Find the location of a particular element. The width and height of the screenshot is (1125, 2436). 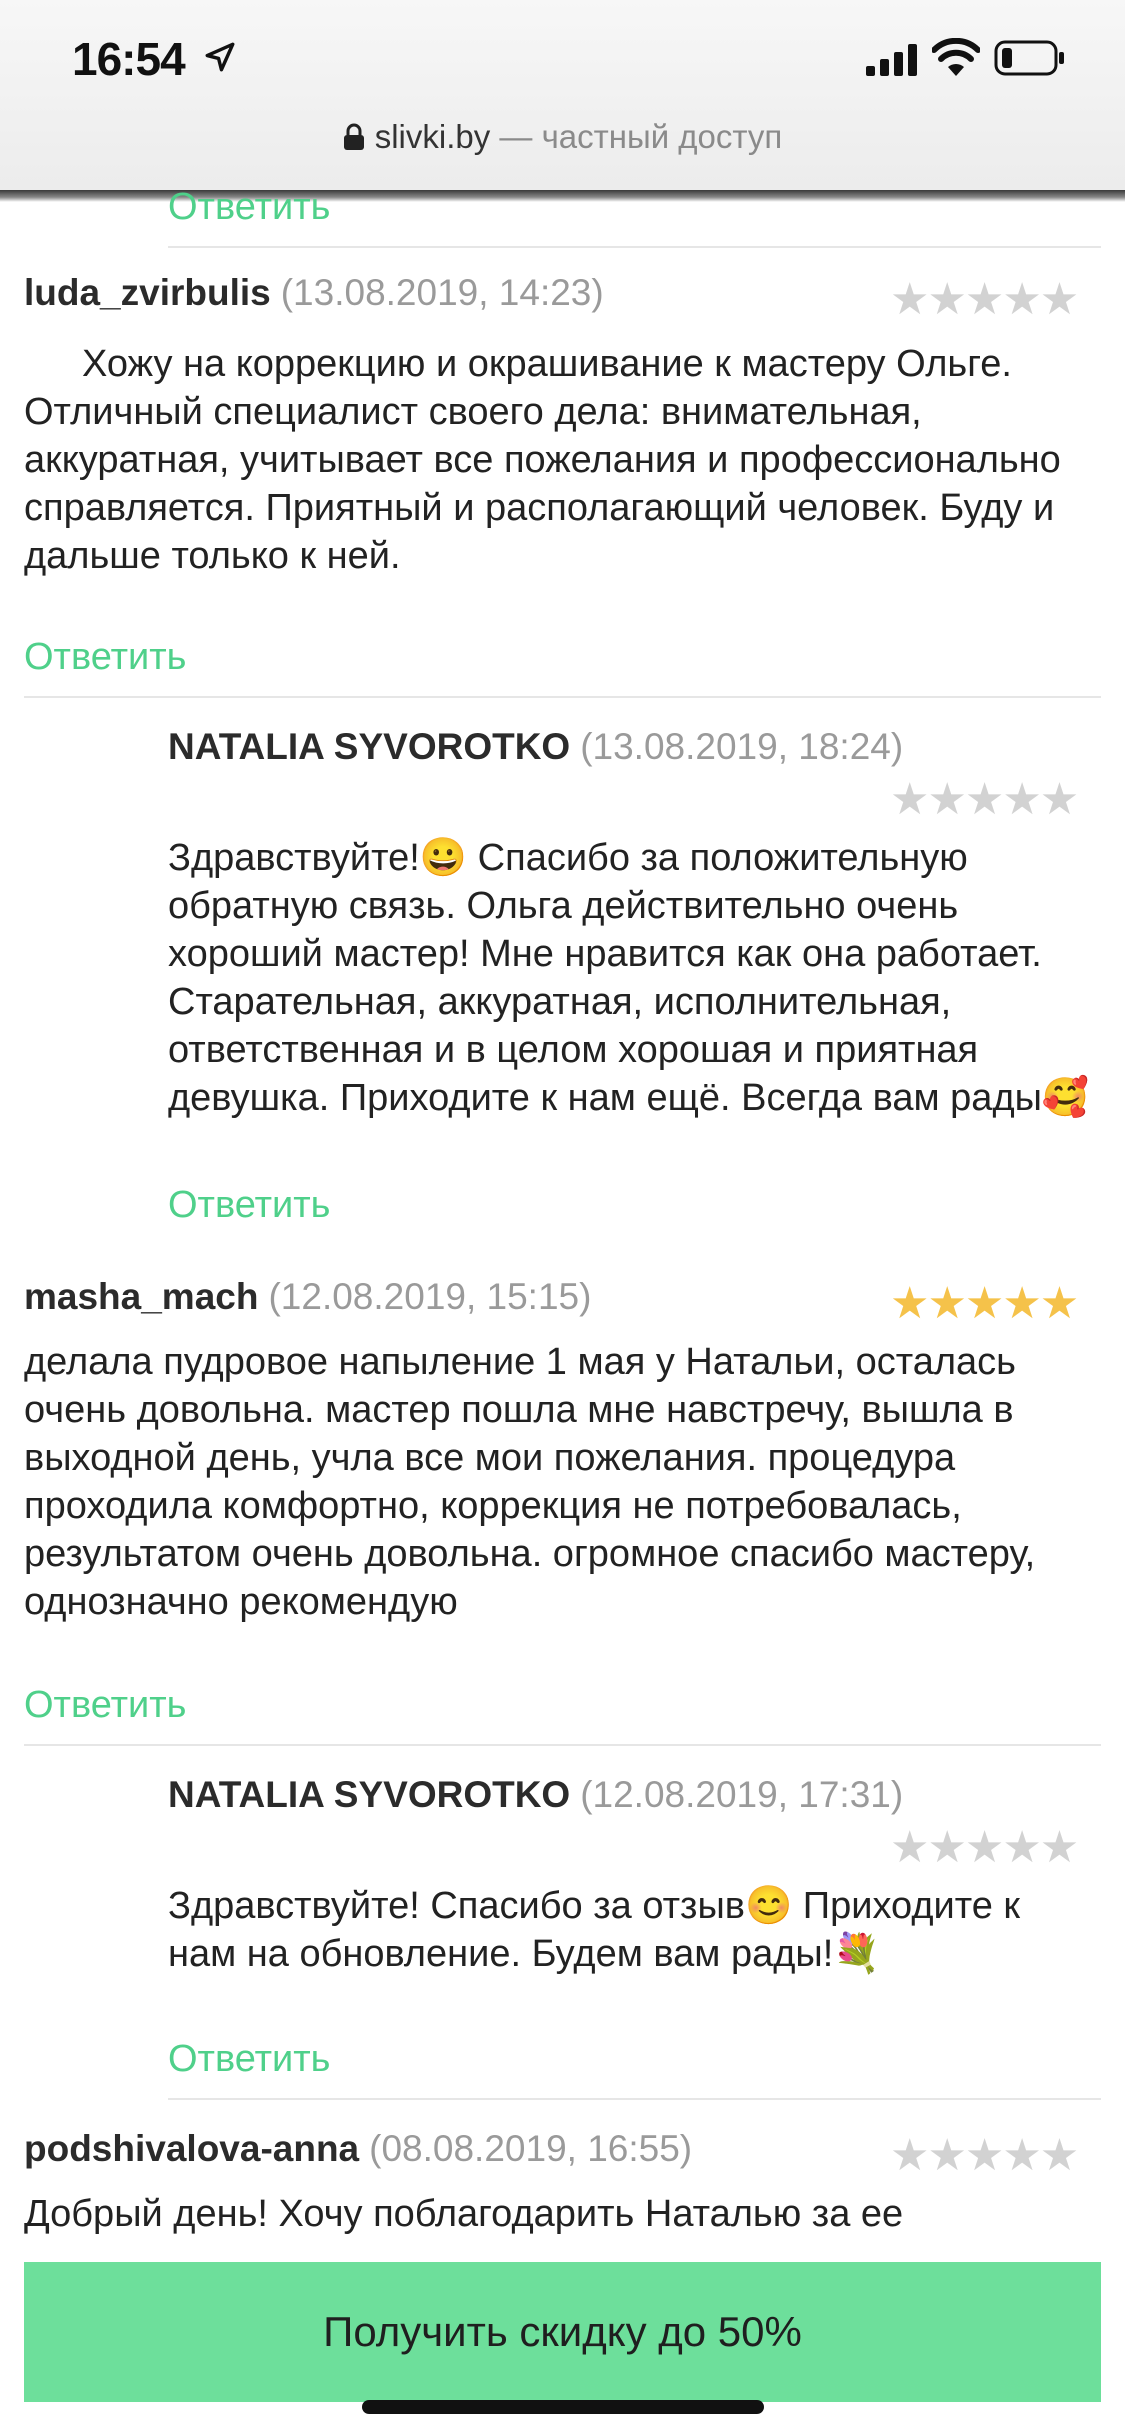

home-indicator is located at coordinates (563, 2407).